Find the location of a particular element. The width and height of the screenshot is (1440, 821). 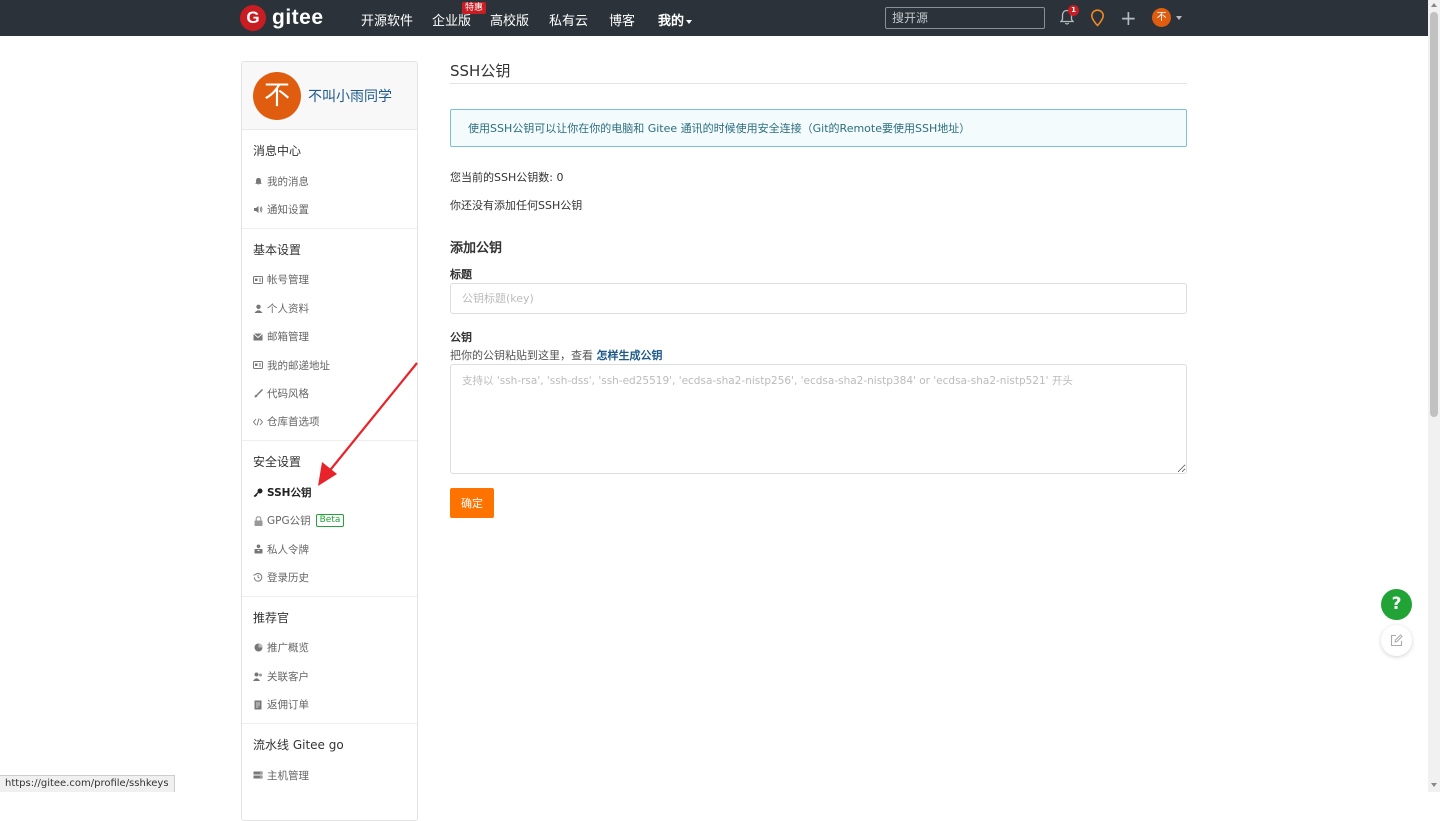

top-navbar: G gitee 开源软件 企业版 特惠 高校版 私有云 博客 我的 1 + 不 is located at coordinates (720, 18).